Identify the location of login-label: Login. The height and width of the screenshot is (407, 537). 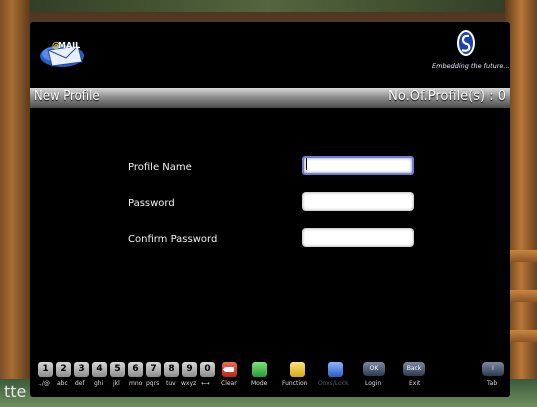
(373, 383).